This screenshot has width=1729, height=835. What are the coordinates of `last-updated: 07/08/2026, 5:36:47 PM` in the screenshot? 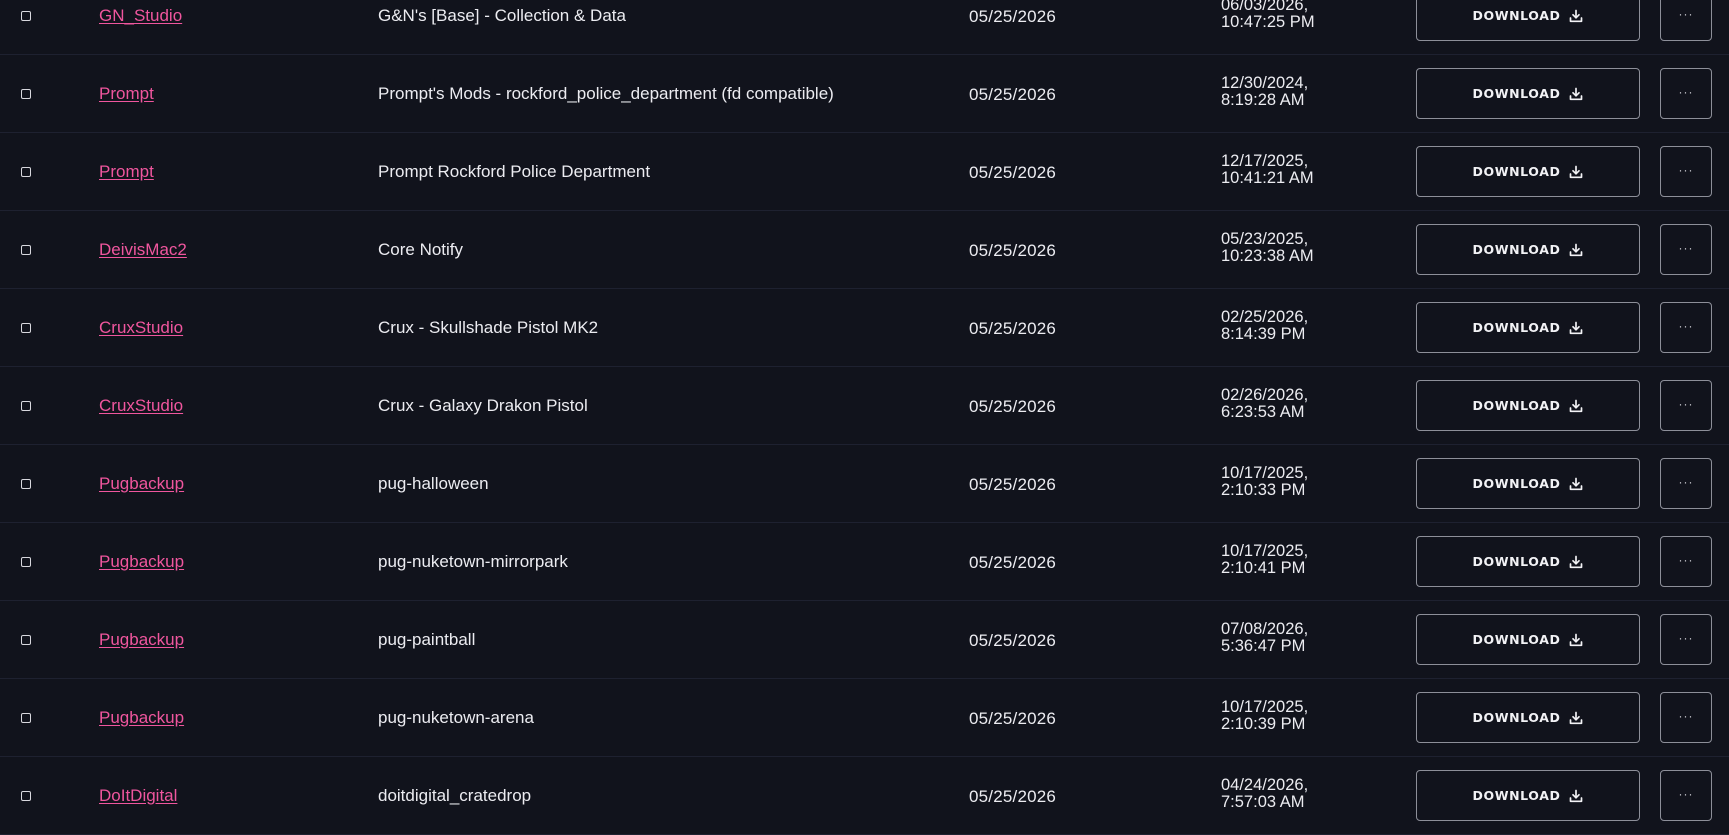 It's located at (1265, 637).